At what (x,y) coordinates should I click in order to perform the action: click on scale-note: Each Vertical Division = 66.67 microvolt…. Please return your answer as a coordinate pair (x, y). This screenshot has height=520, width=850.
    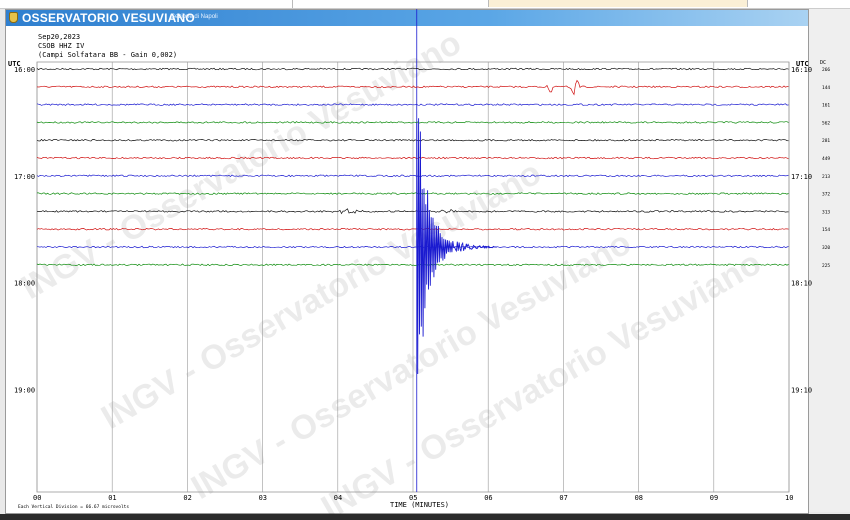
    Looking at the image, I should click on (73, 507).